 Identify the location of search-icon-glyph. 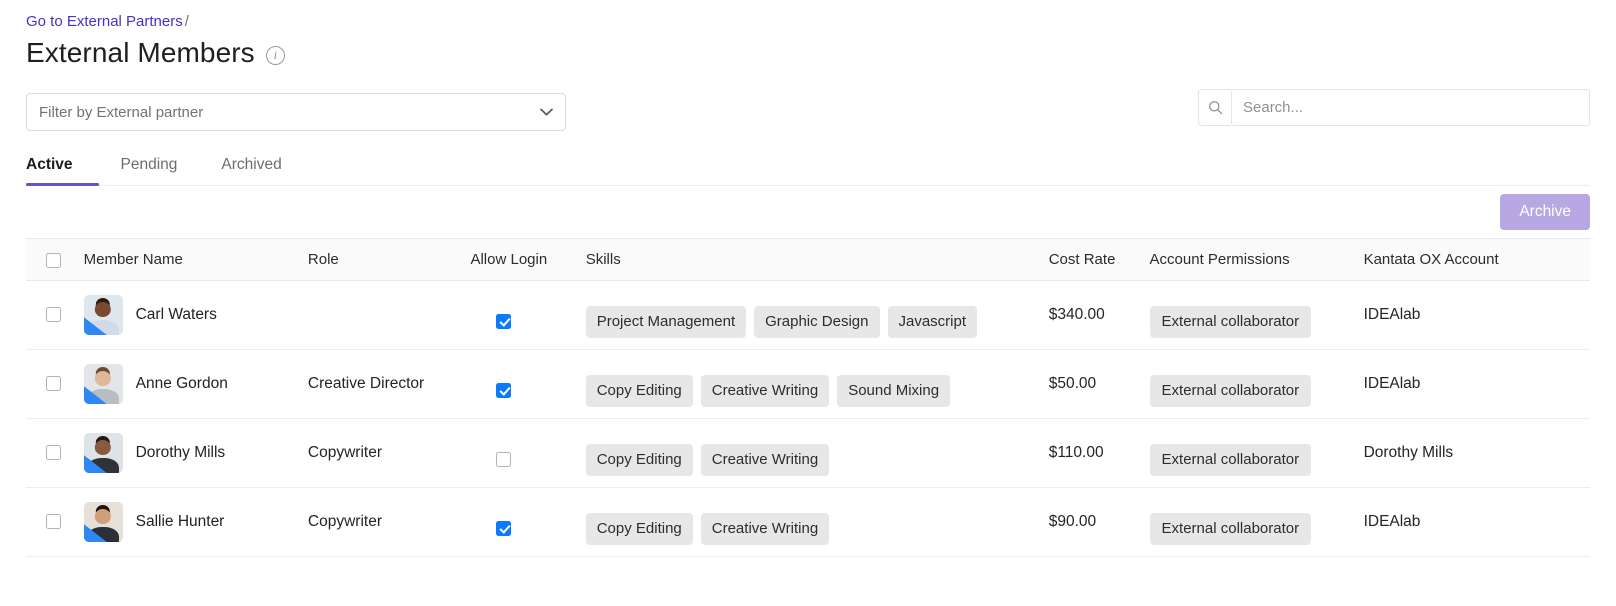
(1215, 108).